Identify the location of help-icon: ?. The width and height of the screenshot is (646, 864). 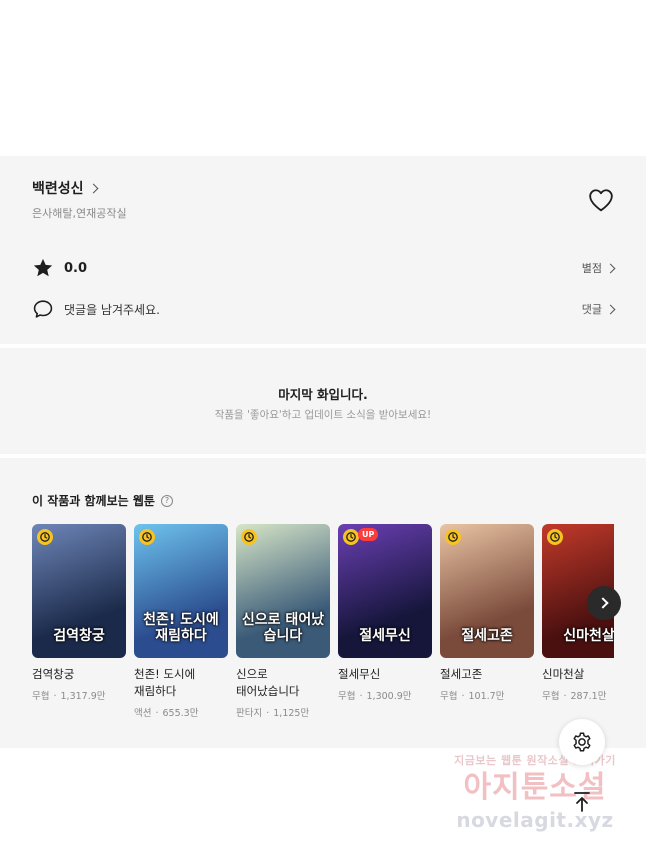
(166, 500).